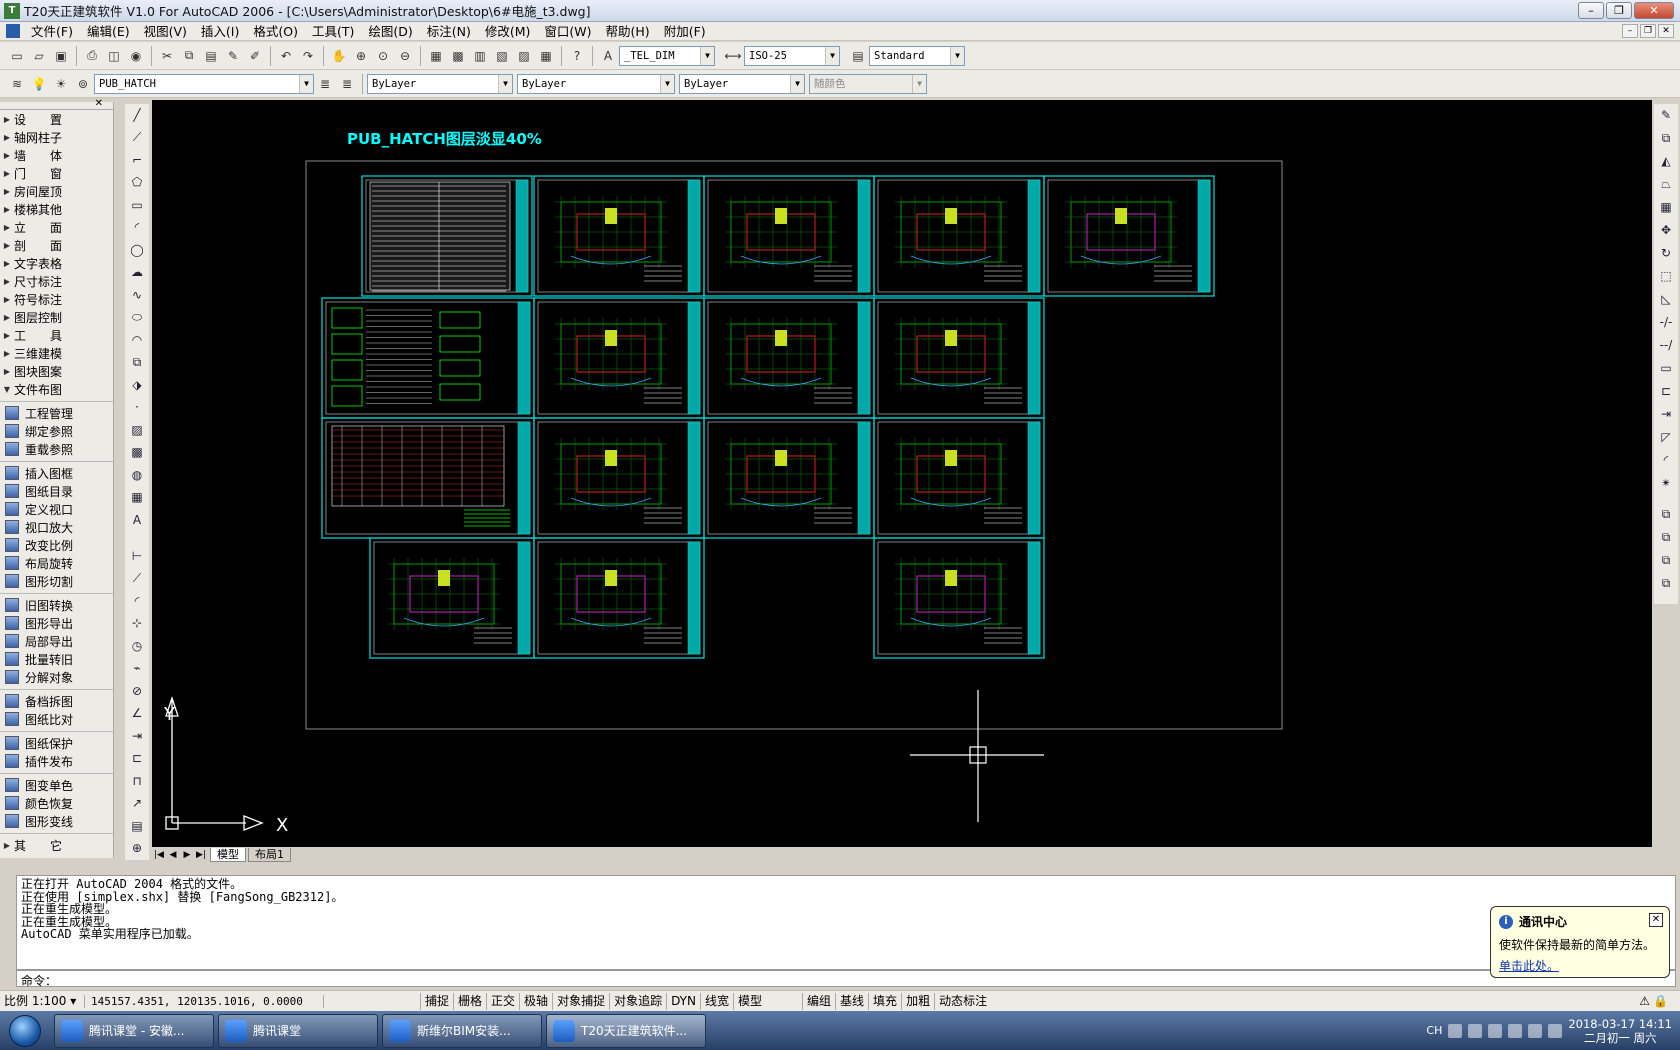 The height and width of the screenshot is (1050, 1680). What do you see at coordinates (56, 623) in the screenshot?
I see `sidebar-submenu-item: 图形导出` at bounding box center [56, 623].